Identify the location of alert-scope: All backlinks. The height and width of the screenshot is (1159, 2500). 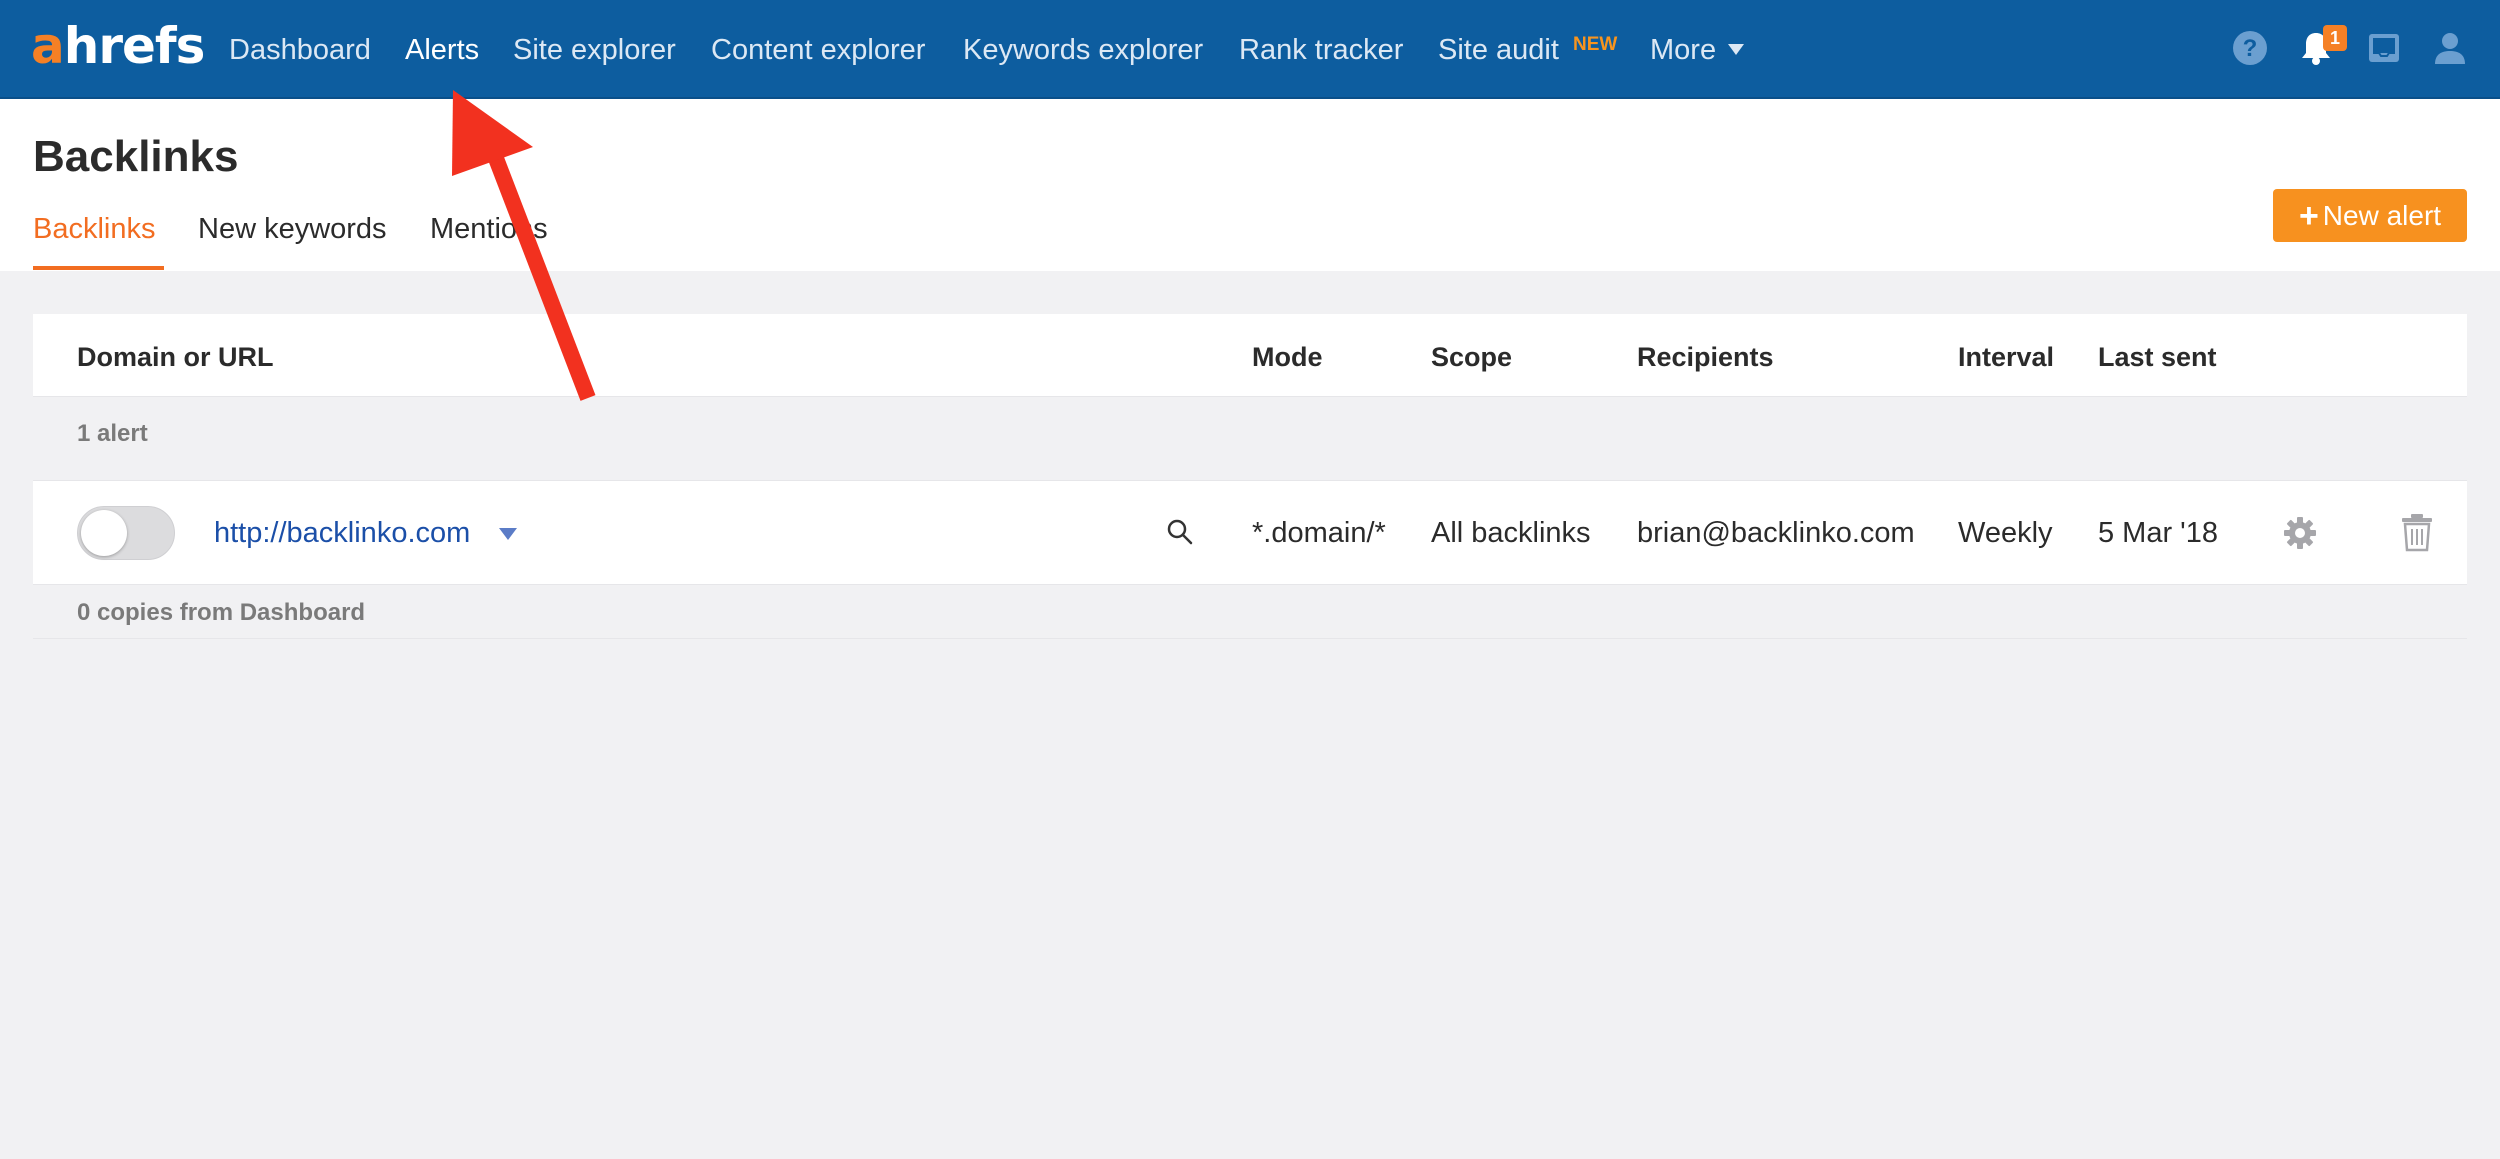
(1511, 533).